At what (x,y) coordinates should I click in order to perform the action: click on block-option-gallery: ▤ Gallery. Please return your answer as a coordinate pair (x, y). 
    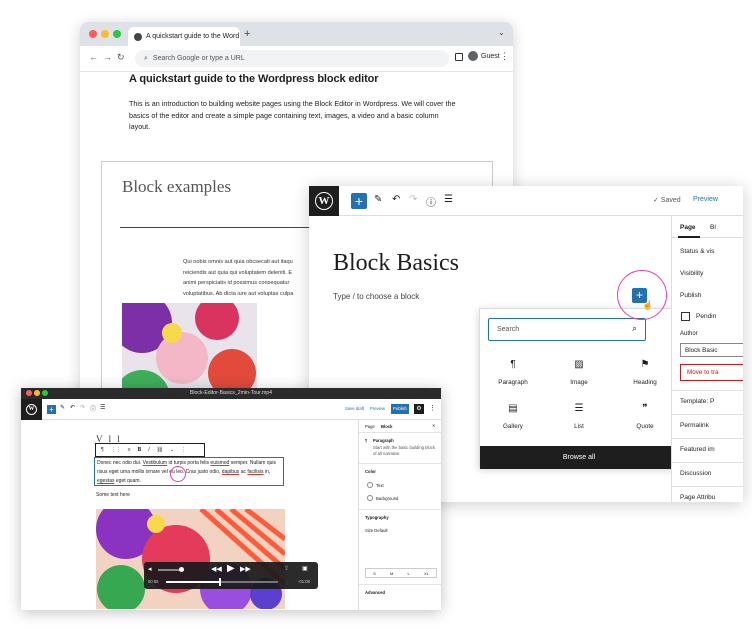
    Looking at the image, I should click on (513, 416).